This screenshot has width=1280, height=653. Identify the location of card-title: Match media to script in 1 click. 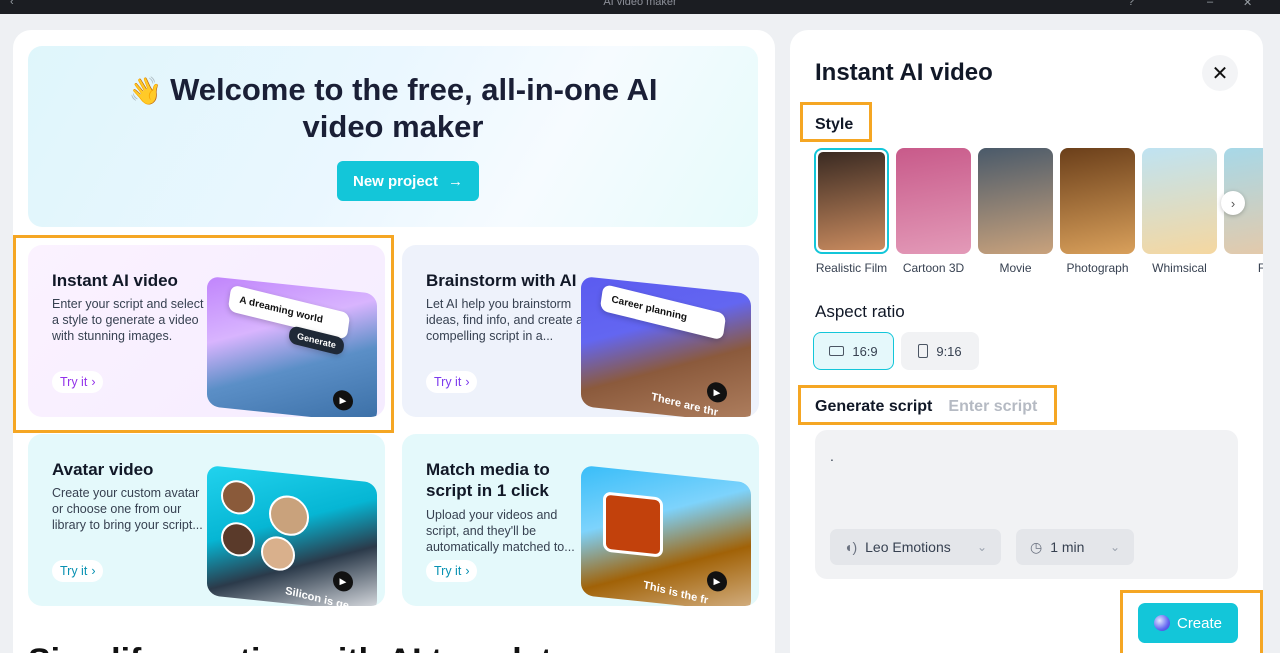
(488, 480).